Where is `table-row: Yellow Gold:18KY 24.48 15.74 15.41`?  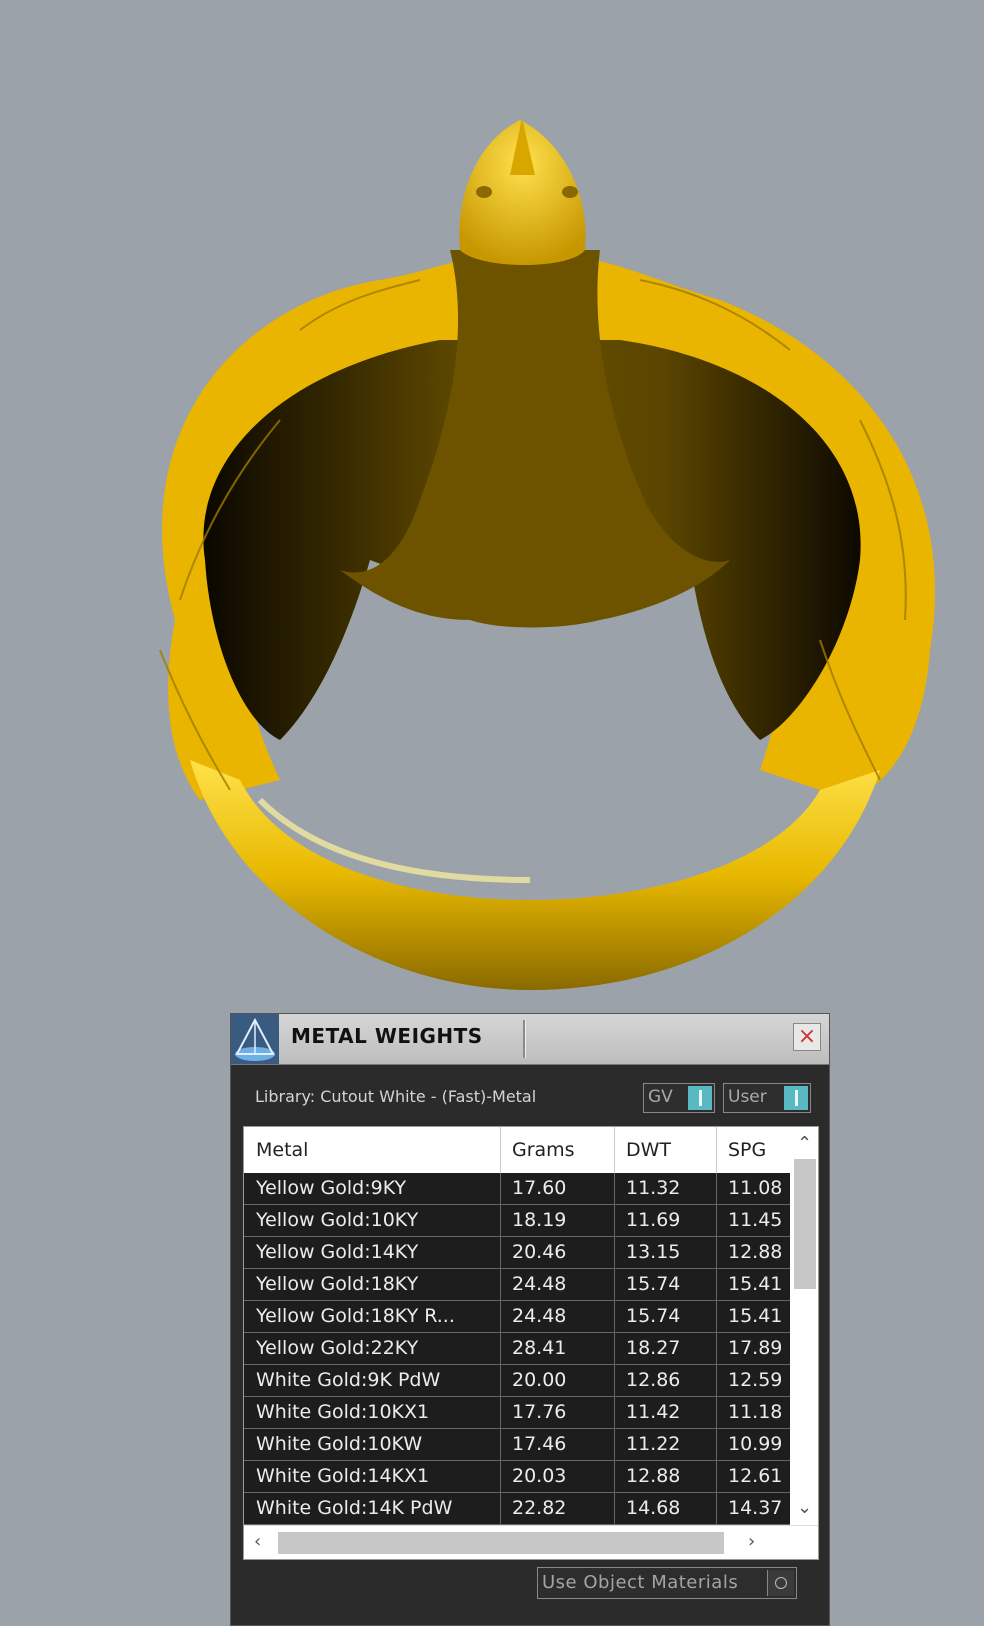 table-row: Yellow Gold:18KY 24.48 15.74 15.41 is located at coordinates (517, 1285).